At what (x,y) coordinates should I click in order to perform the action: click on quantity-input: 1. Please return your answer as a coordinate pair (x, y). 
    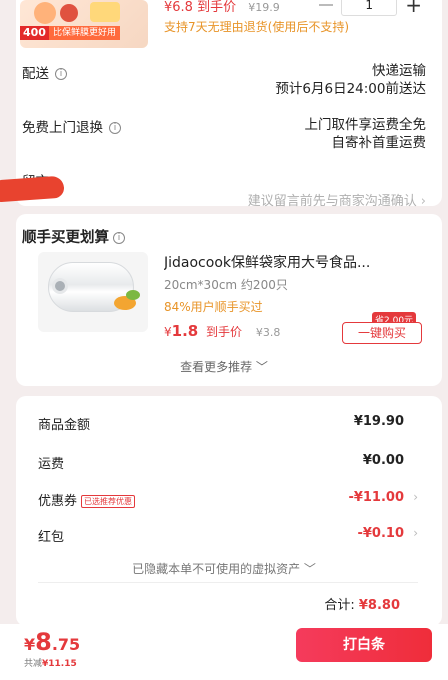
    Looking at the image, I should click on (369, 8).